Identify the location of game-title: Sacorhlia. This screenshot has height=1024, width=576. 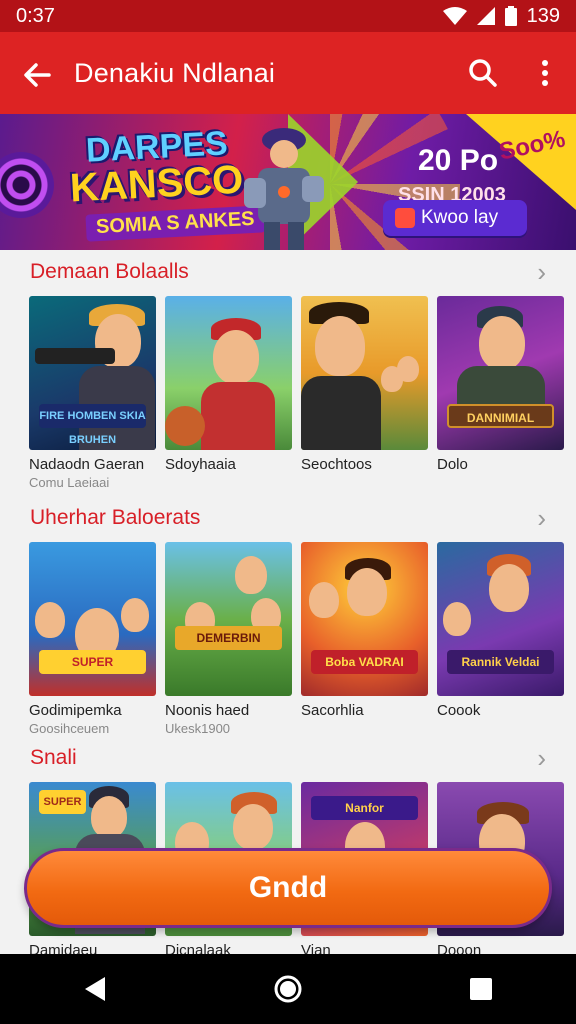
(332, 710).